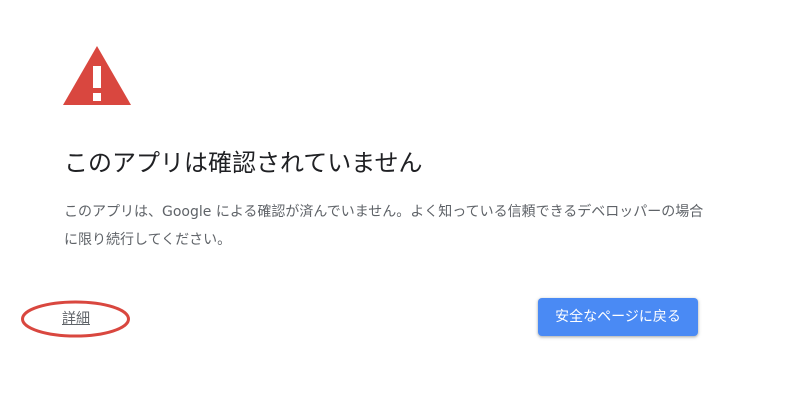 The width and height of the screenshot is (800, 412). I want to click on back-to-safety-button: 安全なページに戻る, so click(618, 317).